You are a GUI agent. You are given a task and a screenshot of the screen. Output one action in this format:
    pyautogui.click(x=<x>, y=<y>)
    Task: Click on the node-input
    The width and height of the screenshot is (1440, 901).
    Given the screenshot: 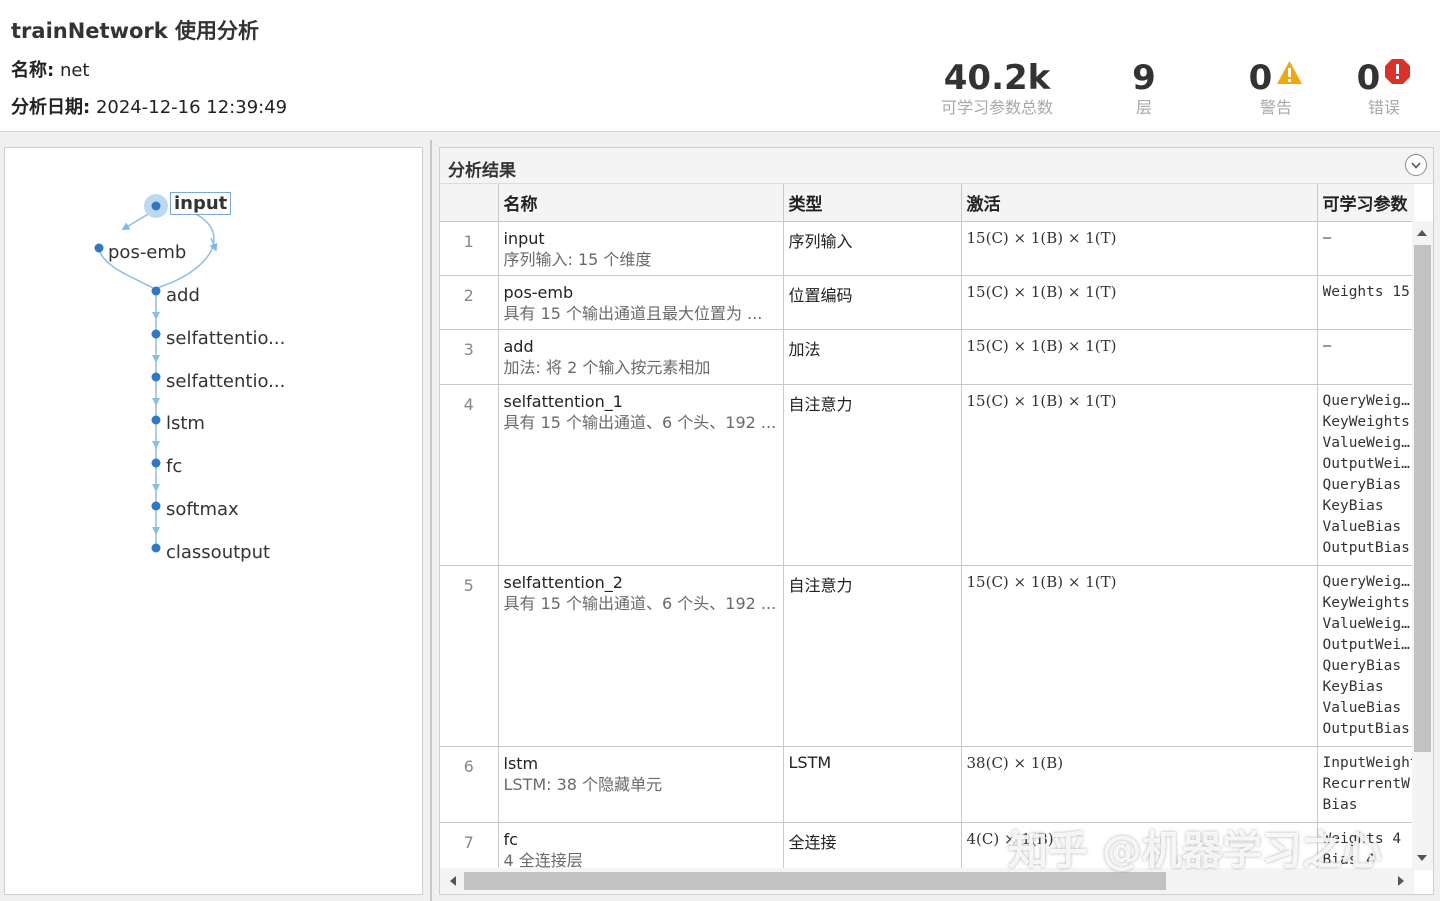 What is the action you would take?
    pyautogui.click(x=156, y=206)
    